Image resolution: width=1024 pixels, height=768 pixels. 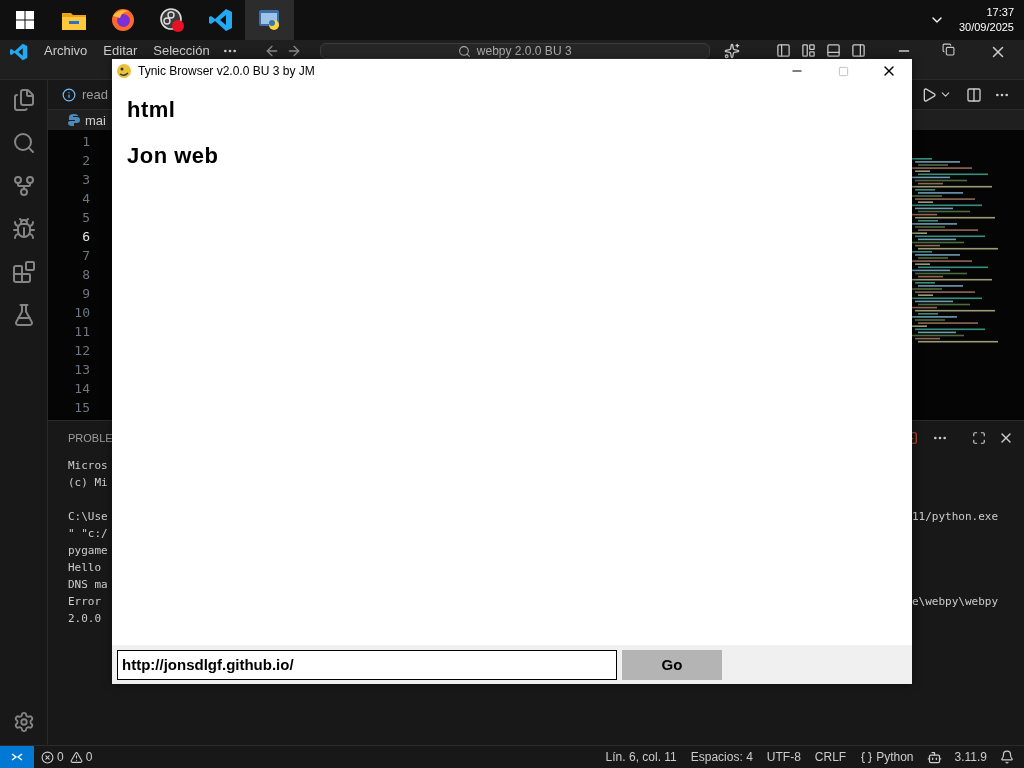 What do you see at coordinates (17, 757) in the screenshot?
I see `remote-button` at bounding box center [17, 757].